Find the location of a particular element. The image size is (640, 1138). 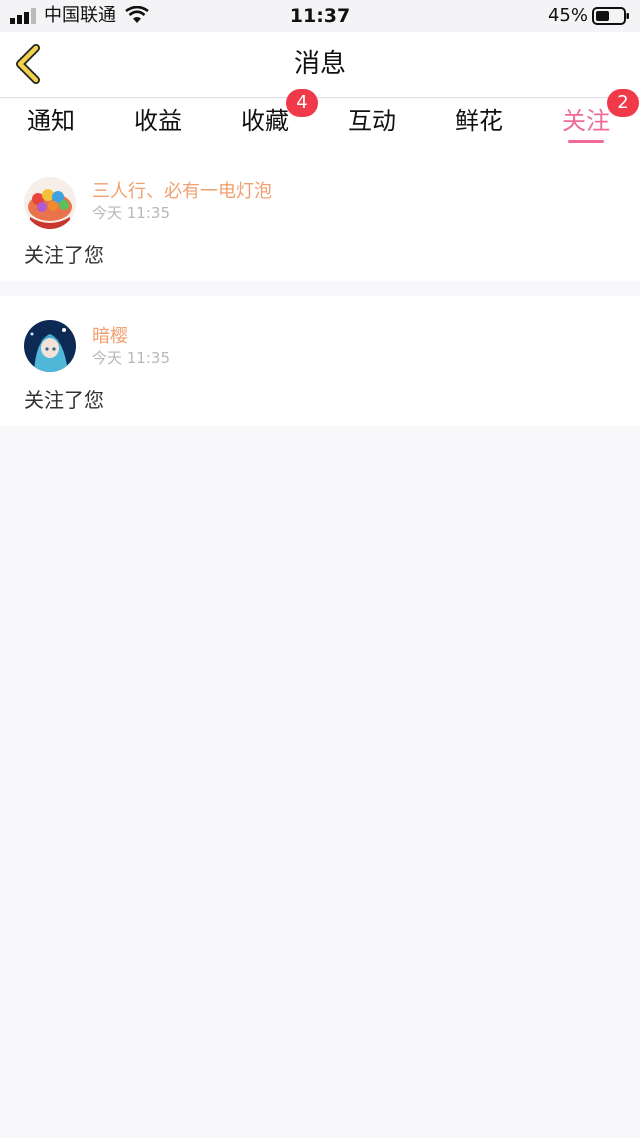

tab-earnings: 收益 is located at coordinates (158, 125).